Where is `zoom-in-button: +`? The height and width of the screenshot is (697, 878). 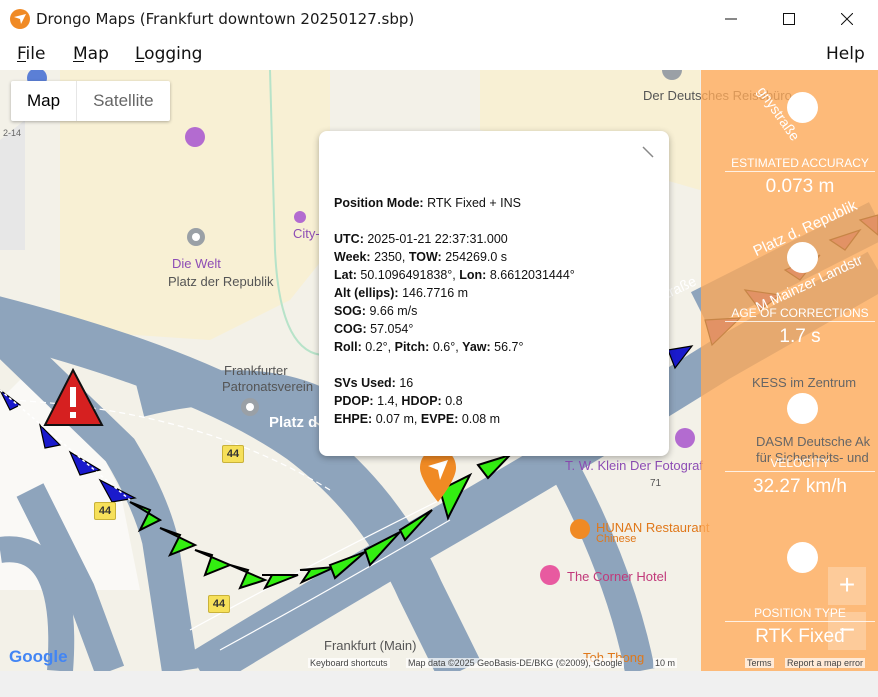 zoom-in-button: + is located at coordinates (847, 586).